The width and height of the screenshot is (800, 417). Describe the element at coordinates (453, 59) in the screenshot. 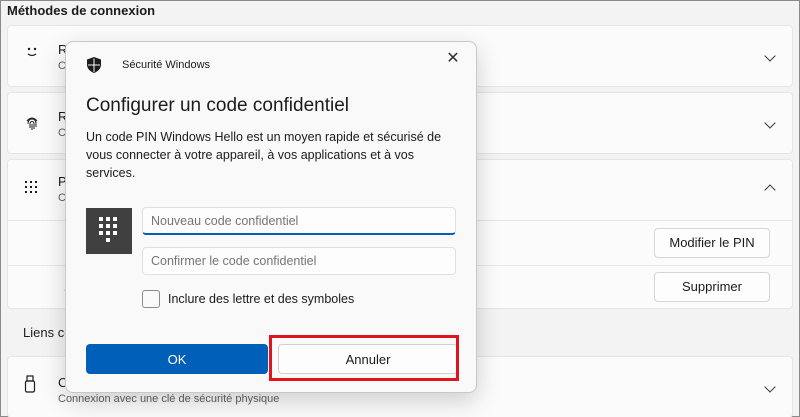

I see `close-icon: ✕` at that location.